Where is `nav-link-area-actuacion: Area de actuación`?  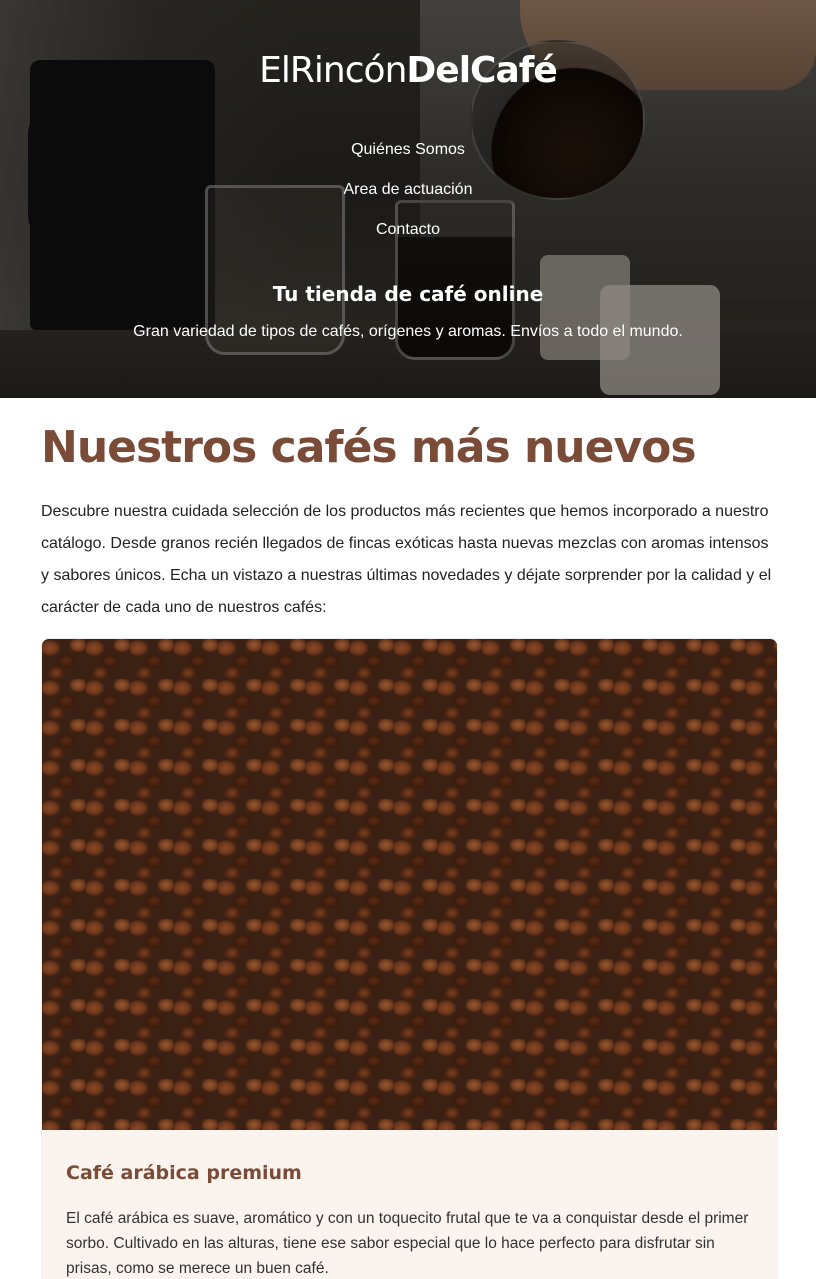
nav-link-area-actuacion: Area de actuación is located at coordinates (408, 198).